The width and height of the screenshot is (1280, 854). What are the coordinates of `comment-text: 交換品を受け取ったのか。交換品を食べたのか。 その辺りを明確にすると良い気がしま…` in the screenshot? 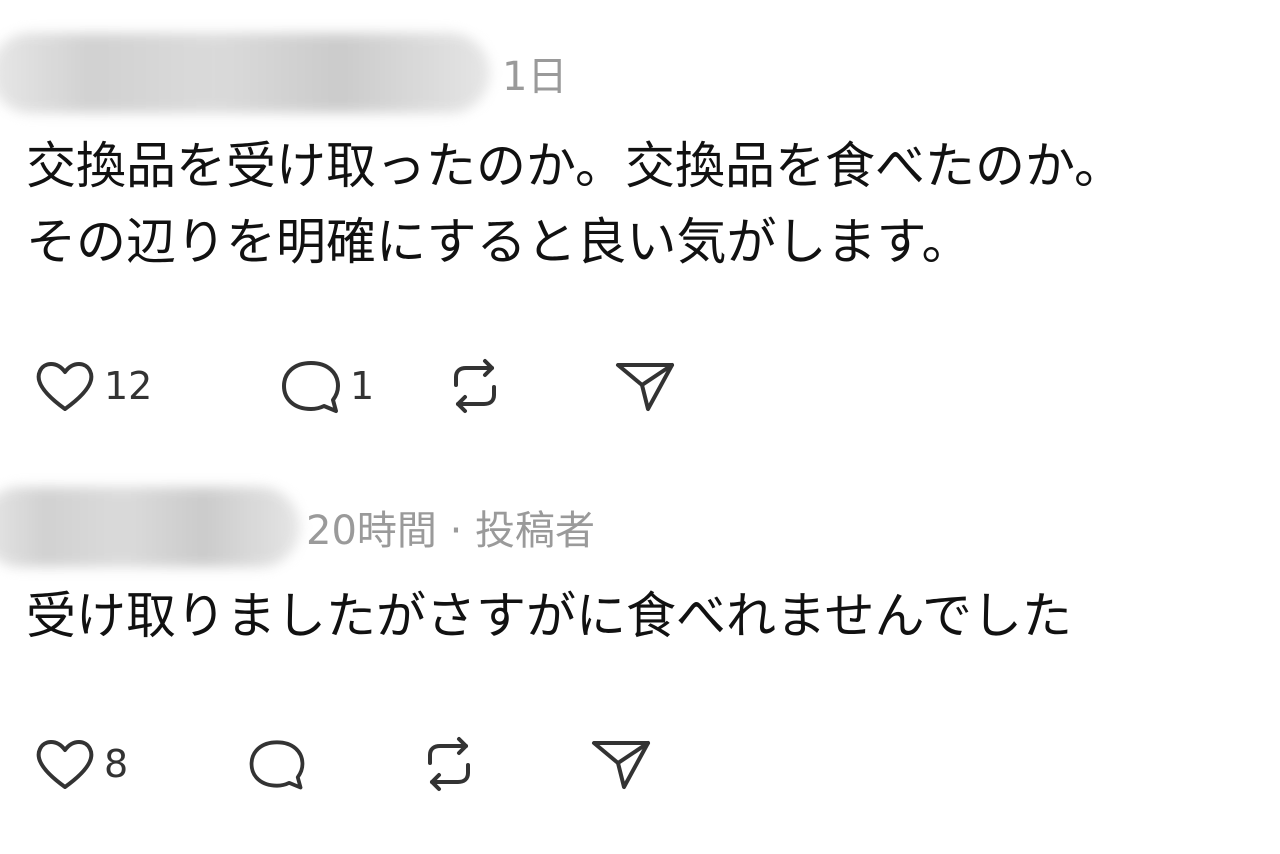 It's located at (575, 204).